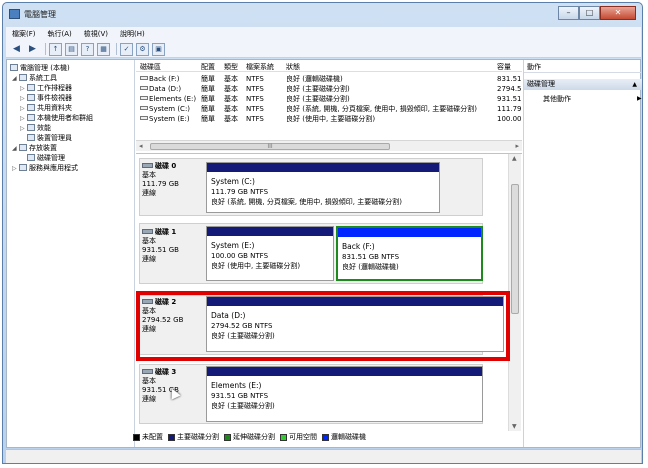 Image resolution: width=648 pixels, height=468 pixels. I want to click on refresh-icon: ✓, so click(126, 49).